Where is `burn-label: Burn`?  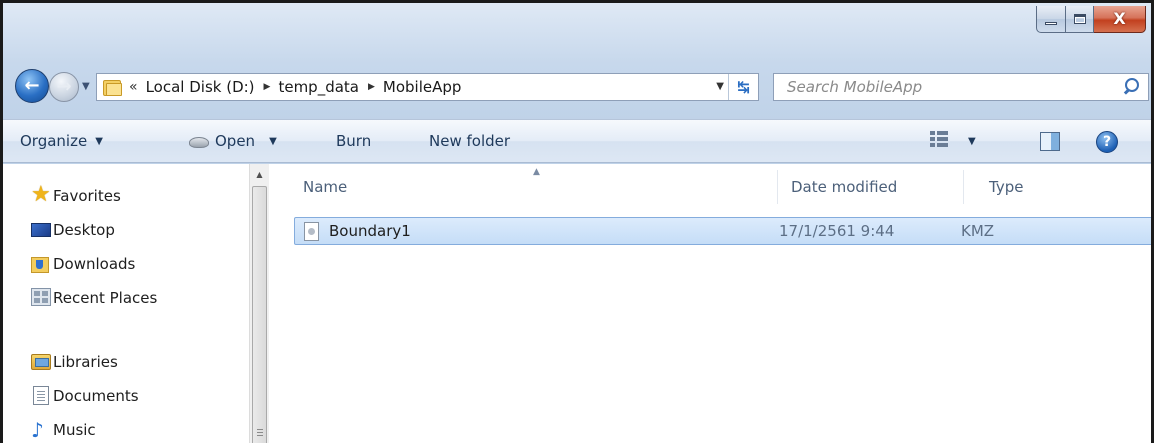 burn-label: Burn is located at coordinates (354, 141).